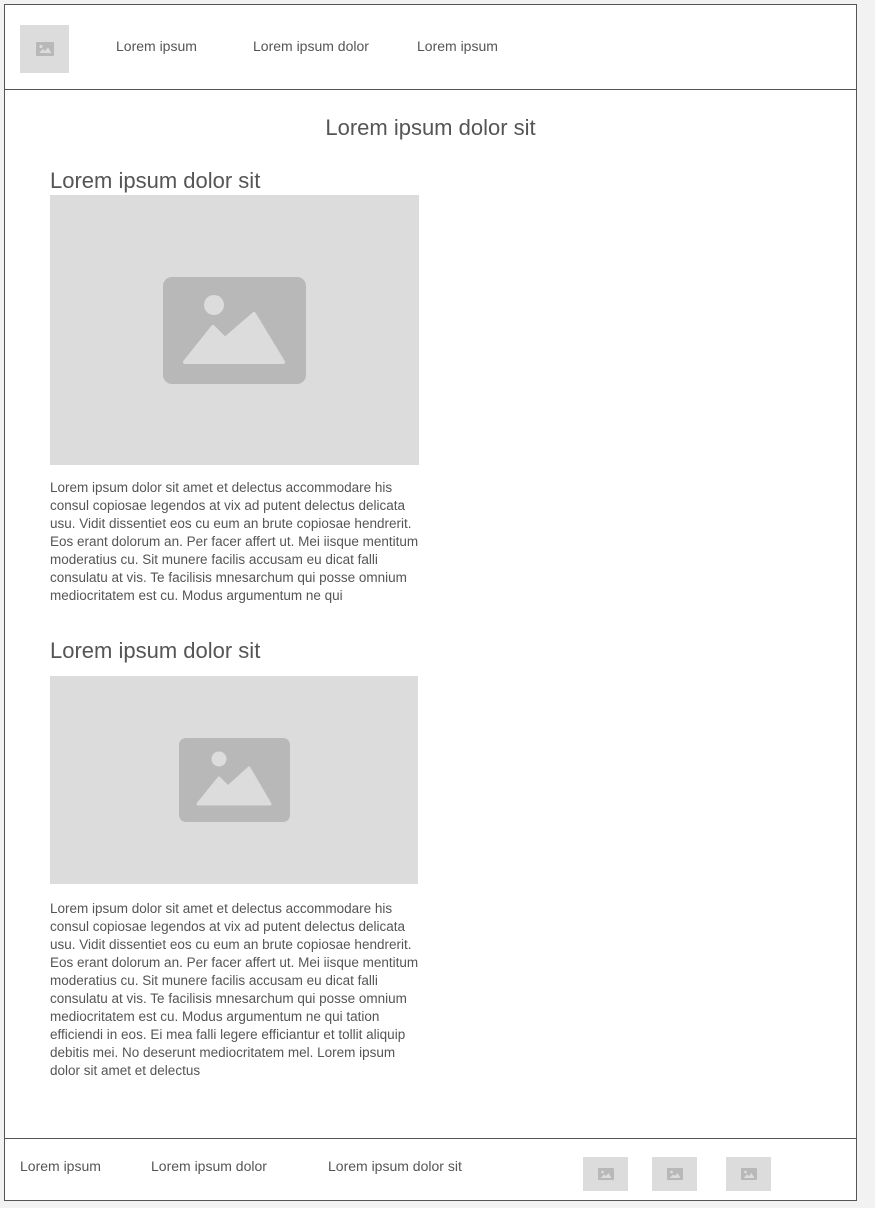 The image size is (875, 1208). Describe the element at coordinates (60, 1166) in the screenshot. I see `footer-link-1: Lorem ipsum` at that location.